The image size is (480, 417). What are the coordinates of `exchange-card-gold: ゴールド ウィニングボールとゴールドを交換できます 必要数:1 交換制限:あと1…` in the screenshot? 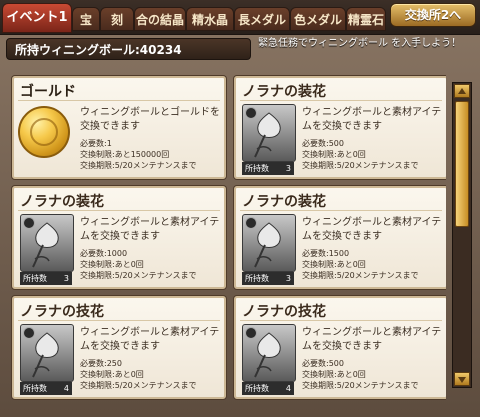 It's located at (119, 127).